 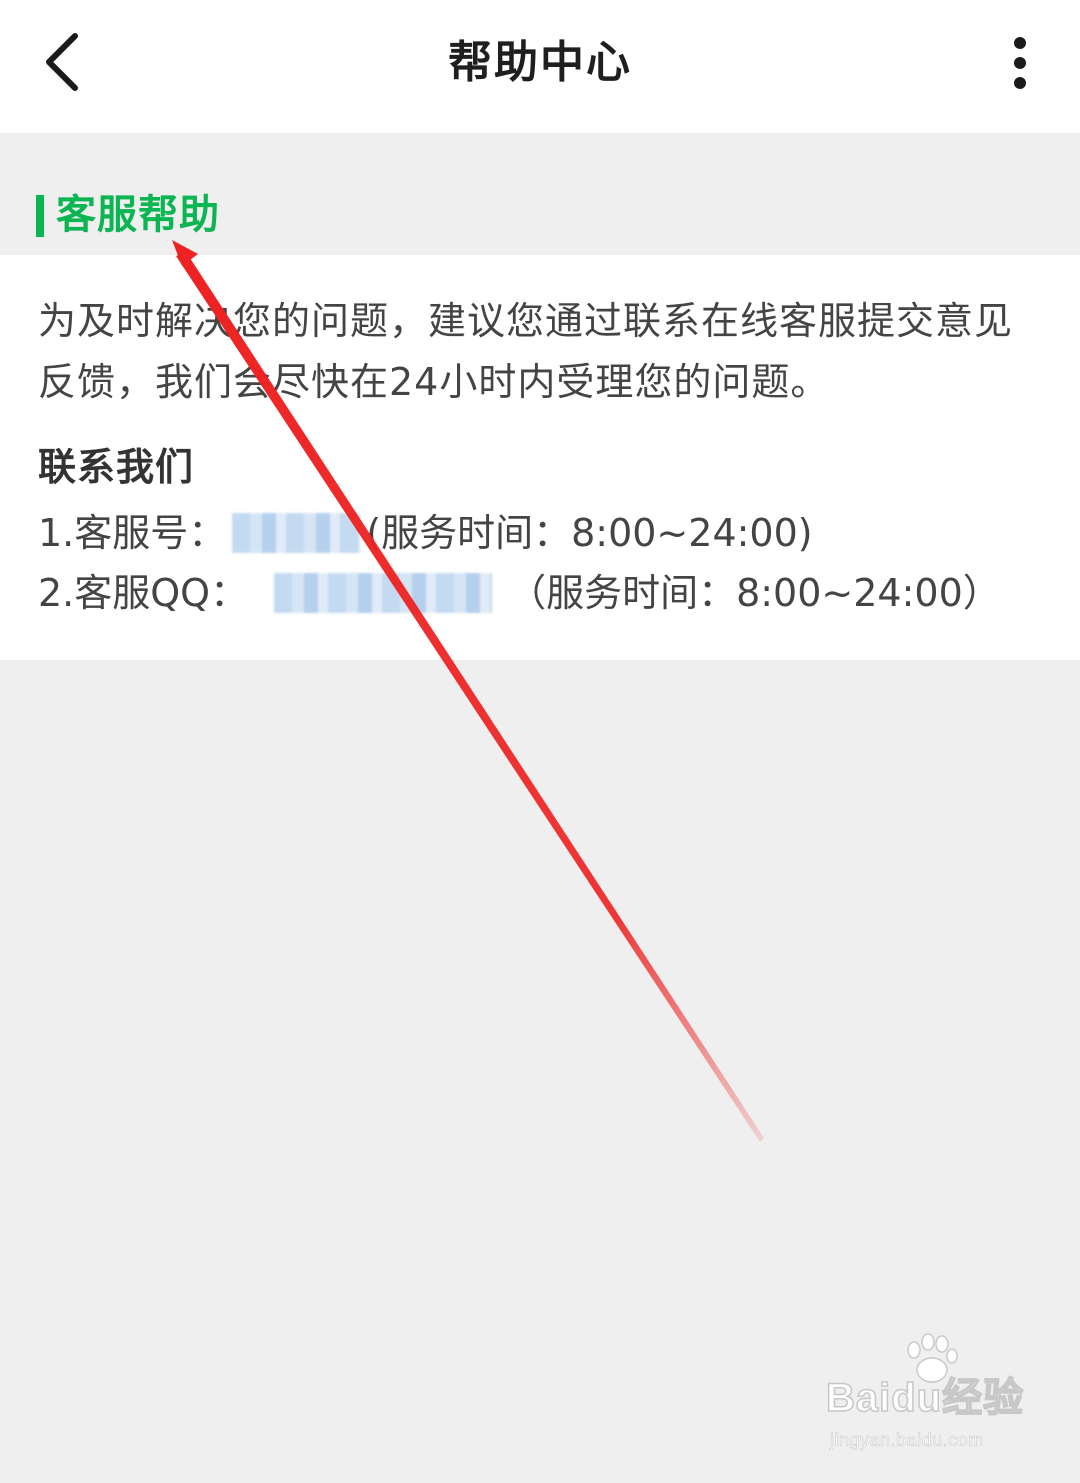 I want to click on contact-line-service-id: 1.客服号： (服务时间：8:00~24:00), so click(x=425, y=533).